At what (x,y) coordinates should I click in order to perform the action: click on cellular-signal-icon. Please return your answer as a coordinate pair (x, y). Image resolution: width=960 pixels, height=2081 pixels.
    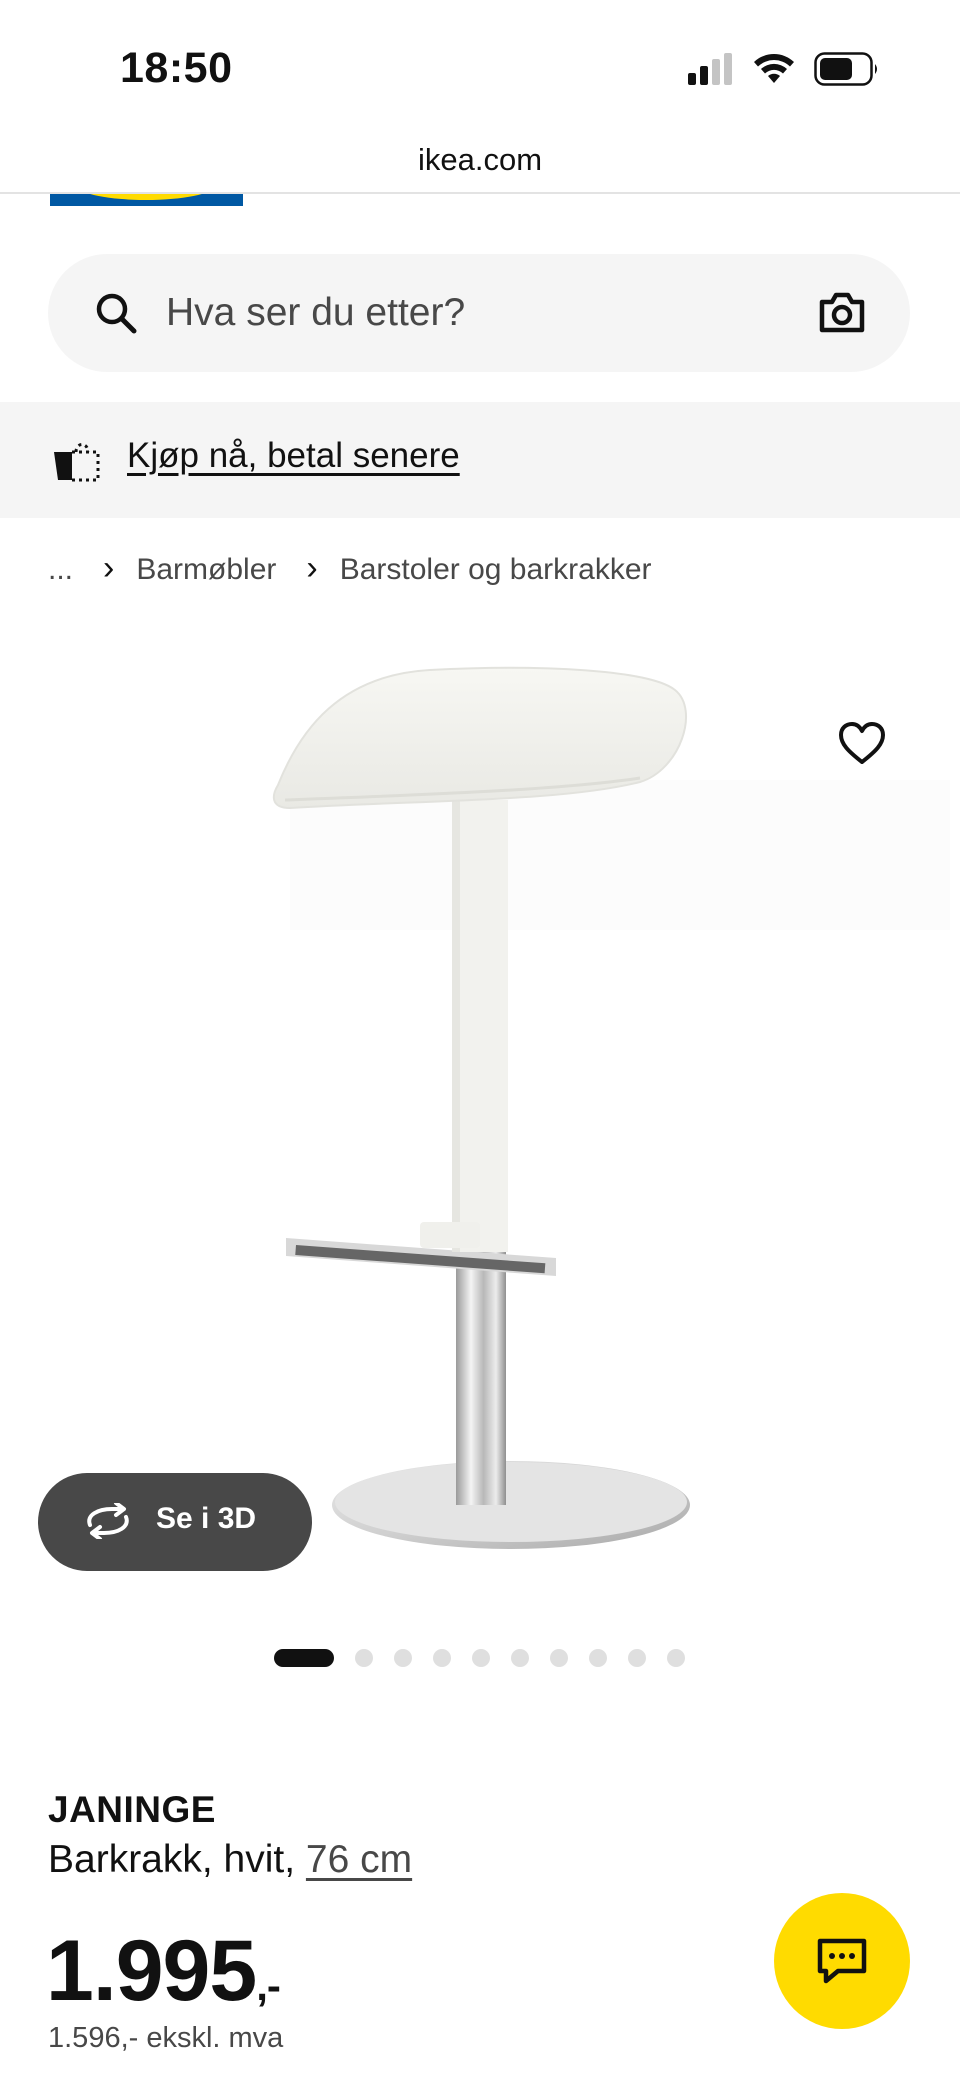
    Looking at the image, I should click on (710, 69).